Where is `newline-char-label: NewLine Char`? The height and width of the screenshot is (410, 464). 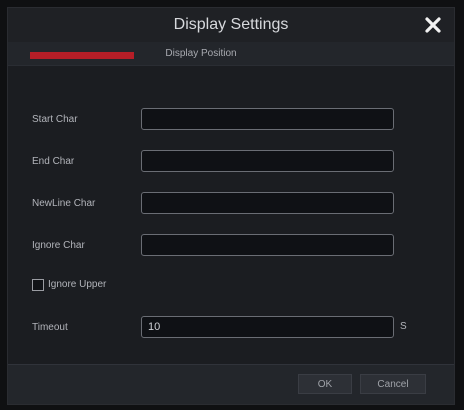 newline-char-label: NewLine Char is located at coordinates (64, 203).